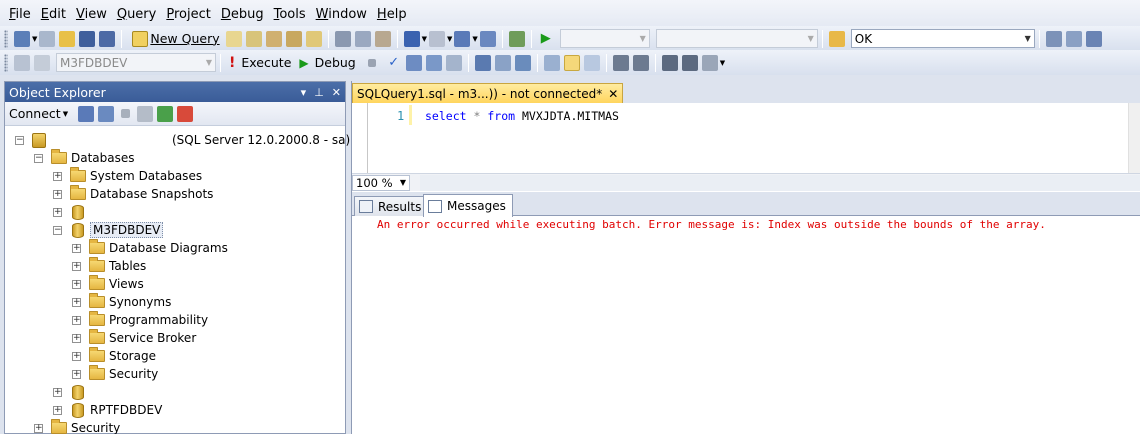 Image resolution: width=1140 pixels, height=434 pixels. What do you see at coordinates (145, 113) in the screenshot?
I see `filter-icon` at bounding box center [145, 113].